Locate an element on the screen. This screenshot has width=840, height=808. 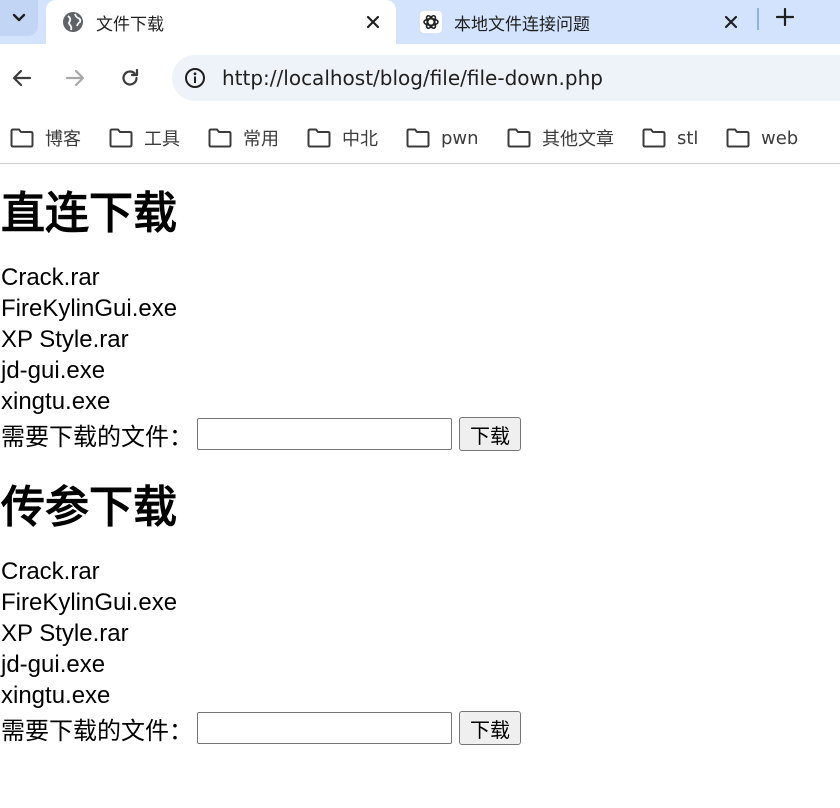
address-bar: http://localhost/blog/file/file-down.php is located at coordinates (506, 78).